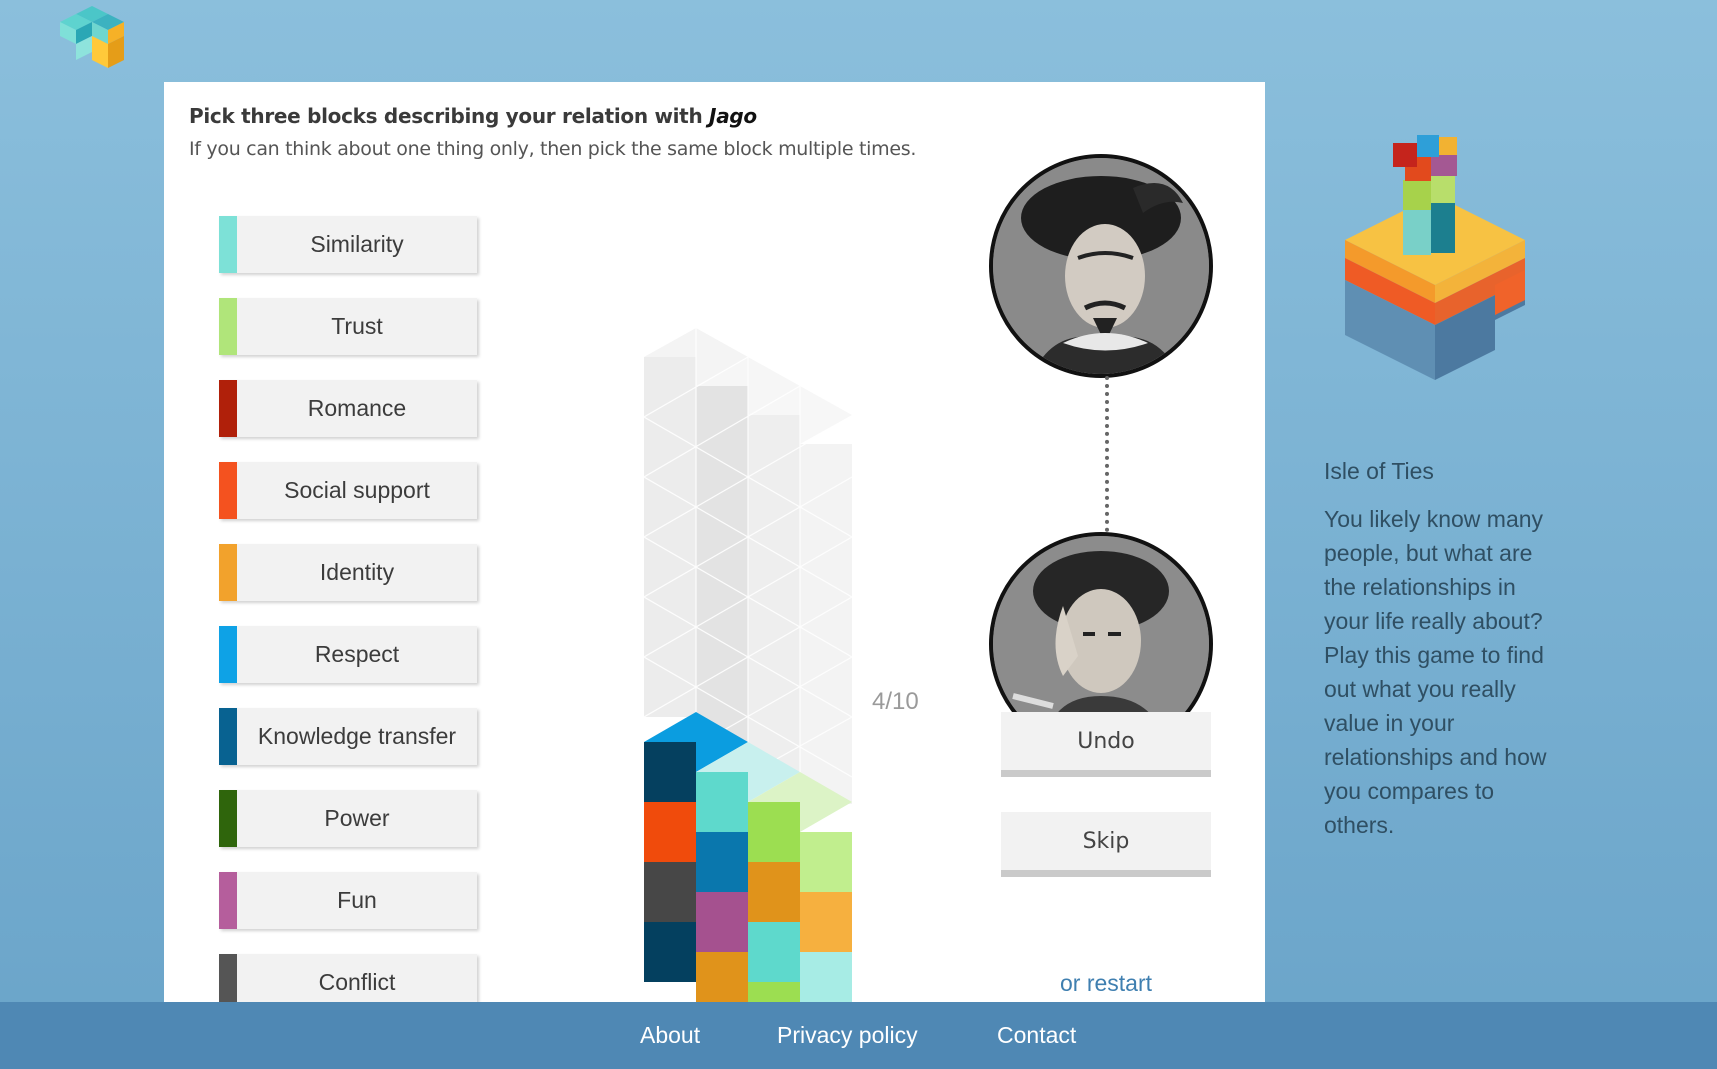 This screenshot has height=1069, width=1717. I want to click on footer: About Privacy policy Contact, so click(858, 1035).